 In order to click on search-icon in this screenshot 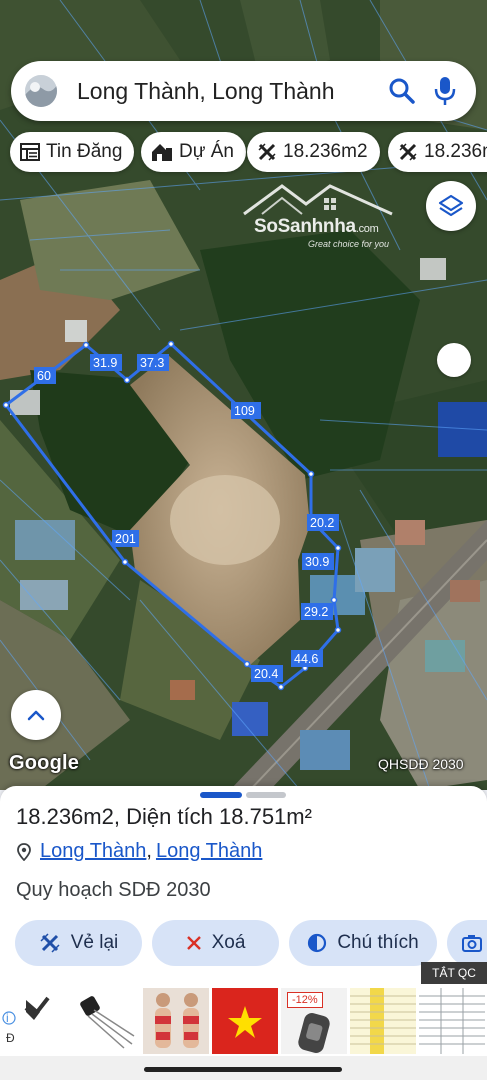, I will do `click(402, 91)`.